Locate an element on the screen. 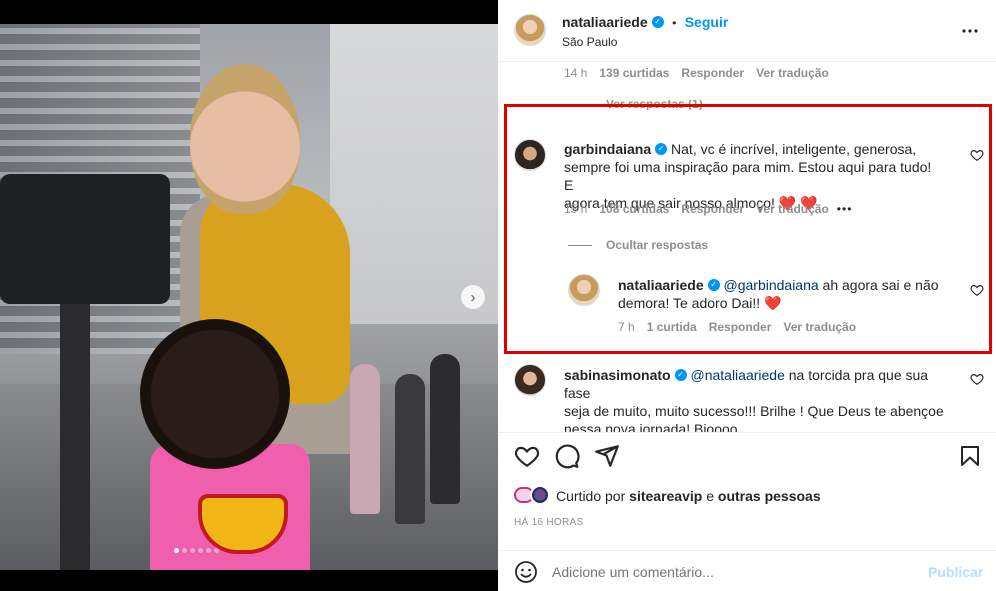  comment-bubble-icon is located at coordinates (567, 456).